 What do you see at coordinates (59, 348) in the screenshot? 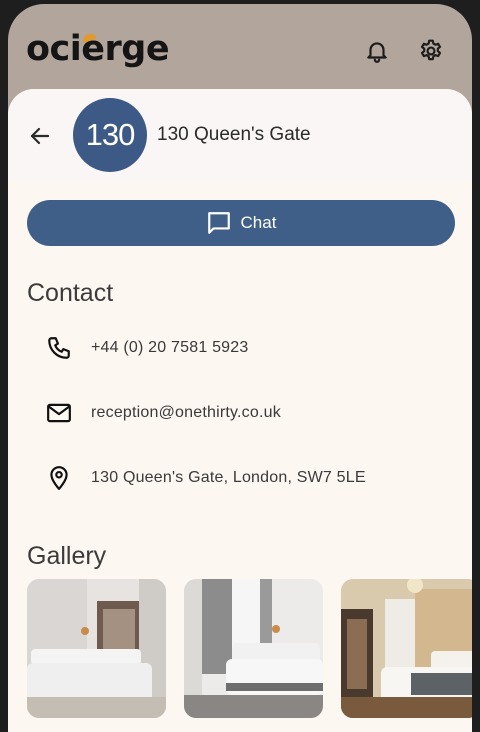
I see `phone-icon` at bounding box center [59, 348].